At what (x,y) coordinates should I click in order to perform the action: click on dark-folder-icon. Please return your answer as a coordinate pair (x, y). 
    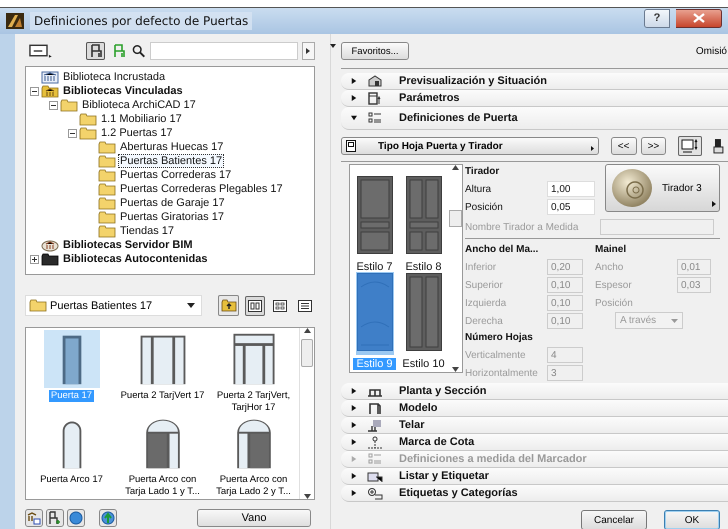
    Looking at the image, I should click on (50, 259).